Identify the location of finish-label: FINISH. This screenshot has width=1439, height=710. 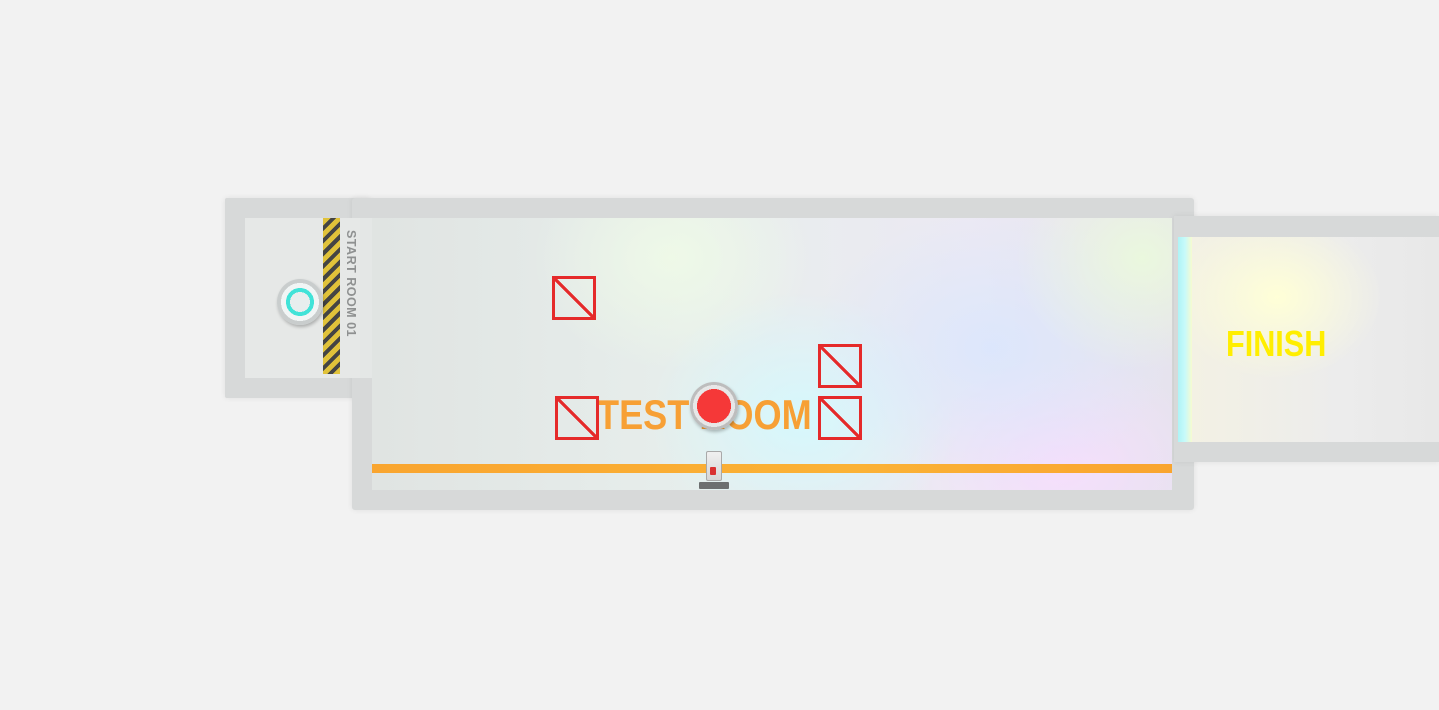
(1276, 343).